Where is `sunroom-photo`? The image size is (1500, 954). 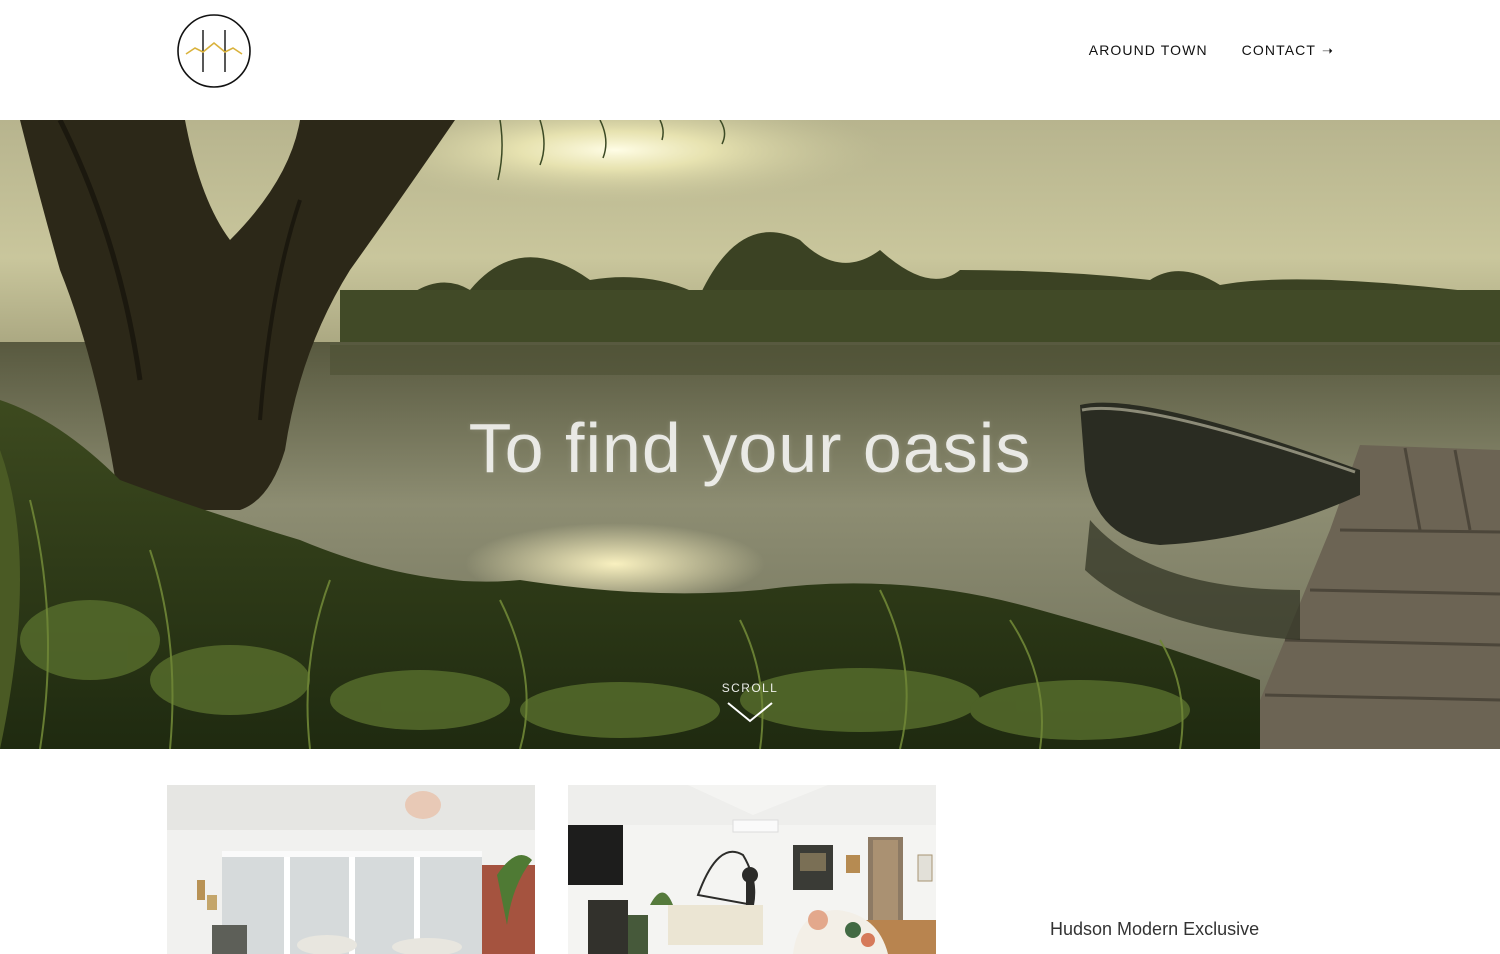
sunroom-photo is located at coordinates (351, 869).